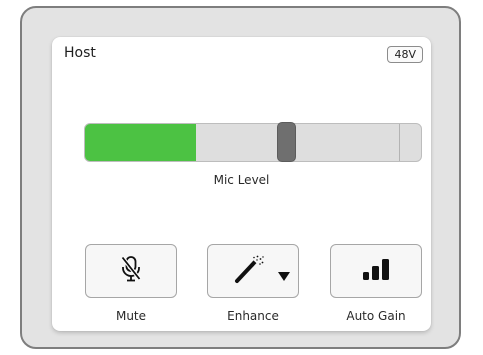 The height and width of the screenshot is (355, 483). I want to click on mic-level-peak-marker, so click(400, 142).